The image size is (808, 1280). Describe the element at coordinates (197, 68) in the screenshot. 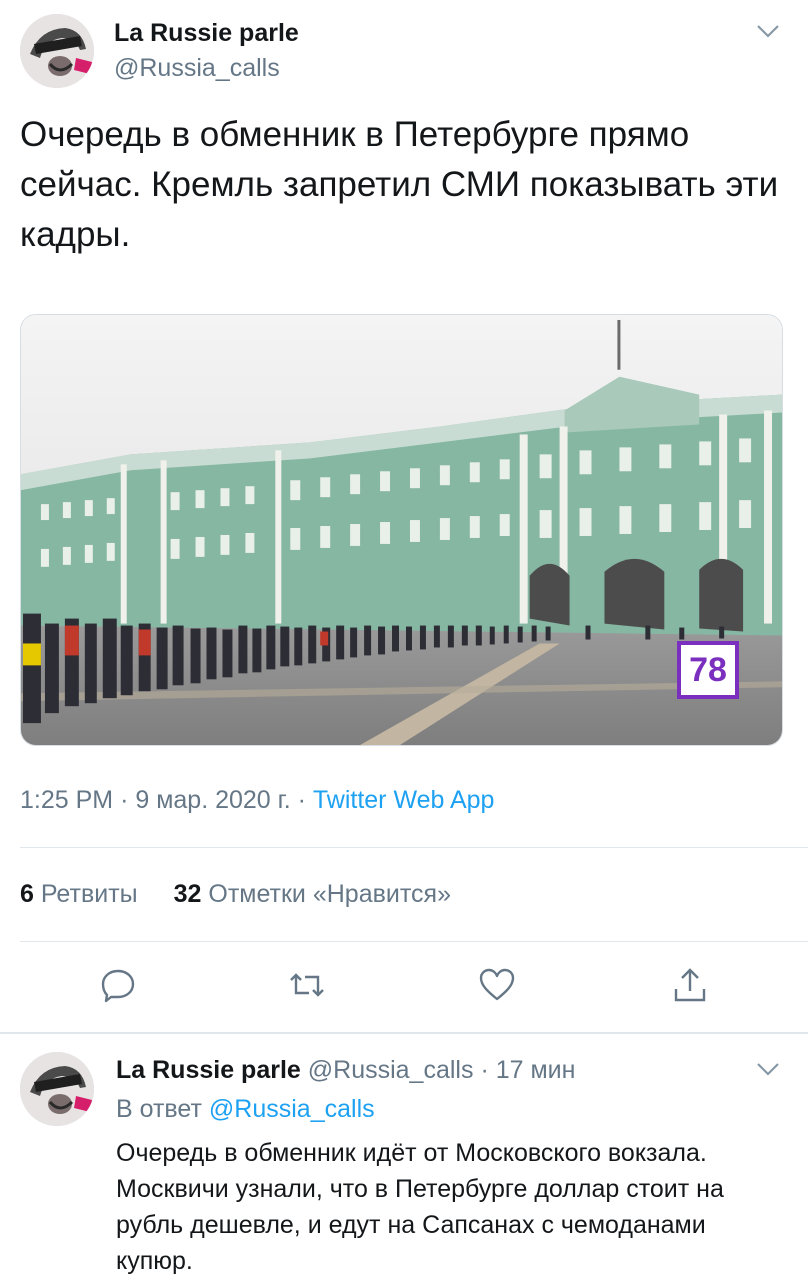

I see `author-handle: @Russia_calls` at that location.